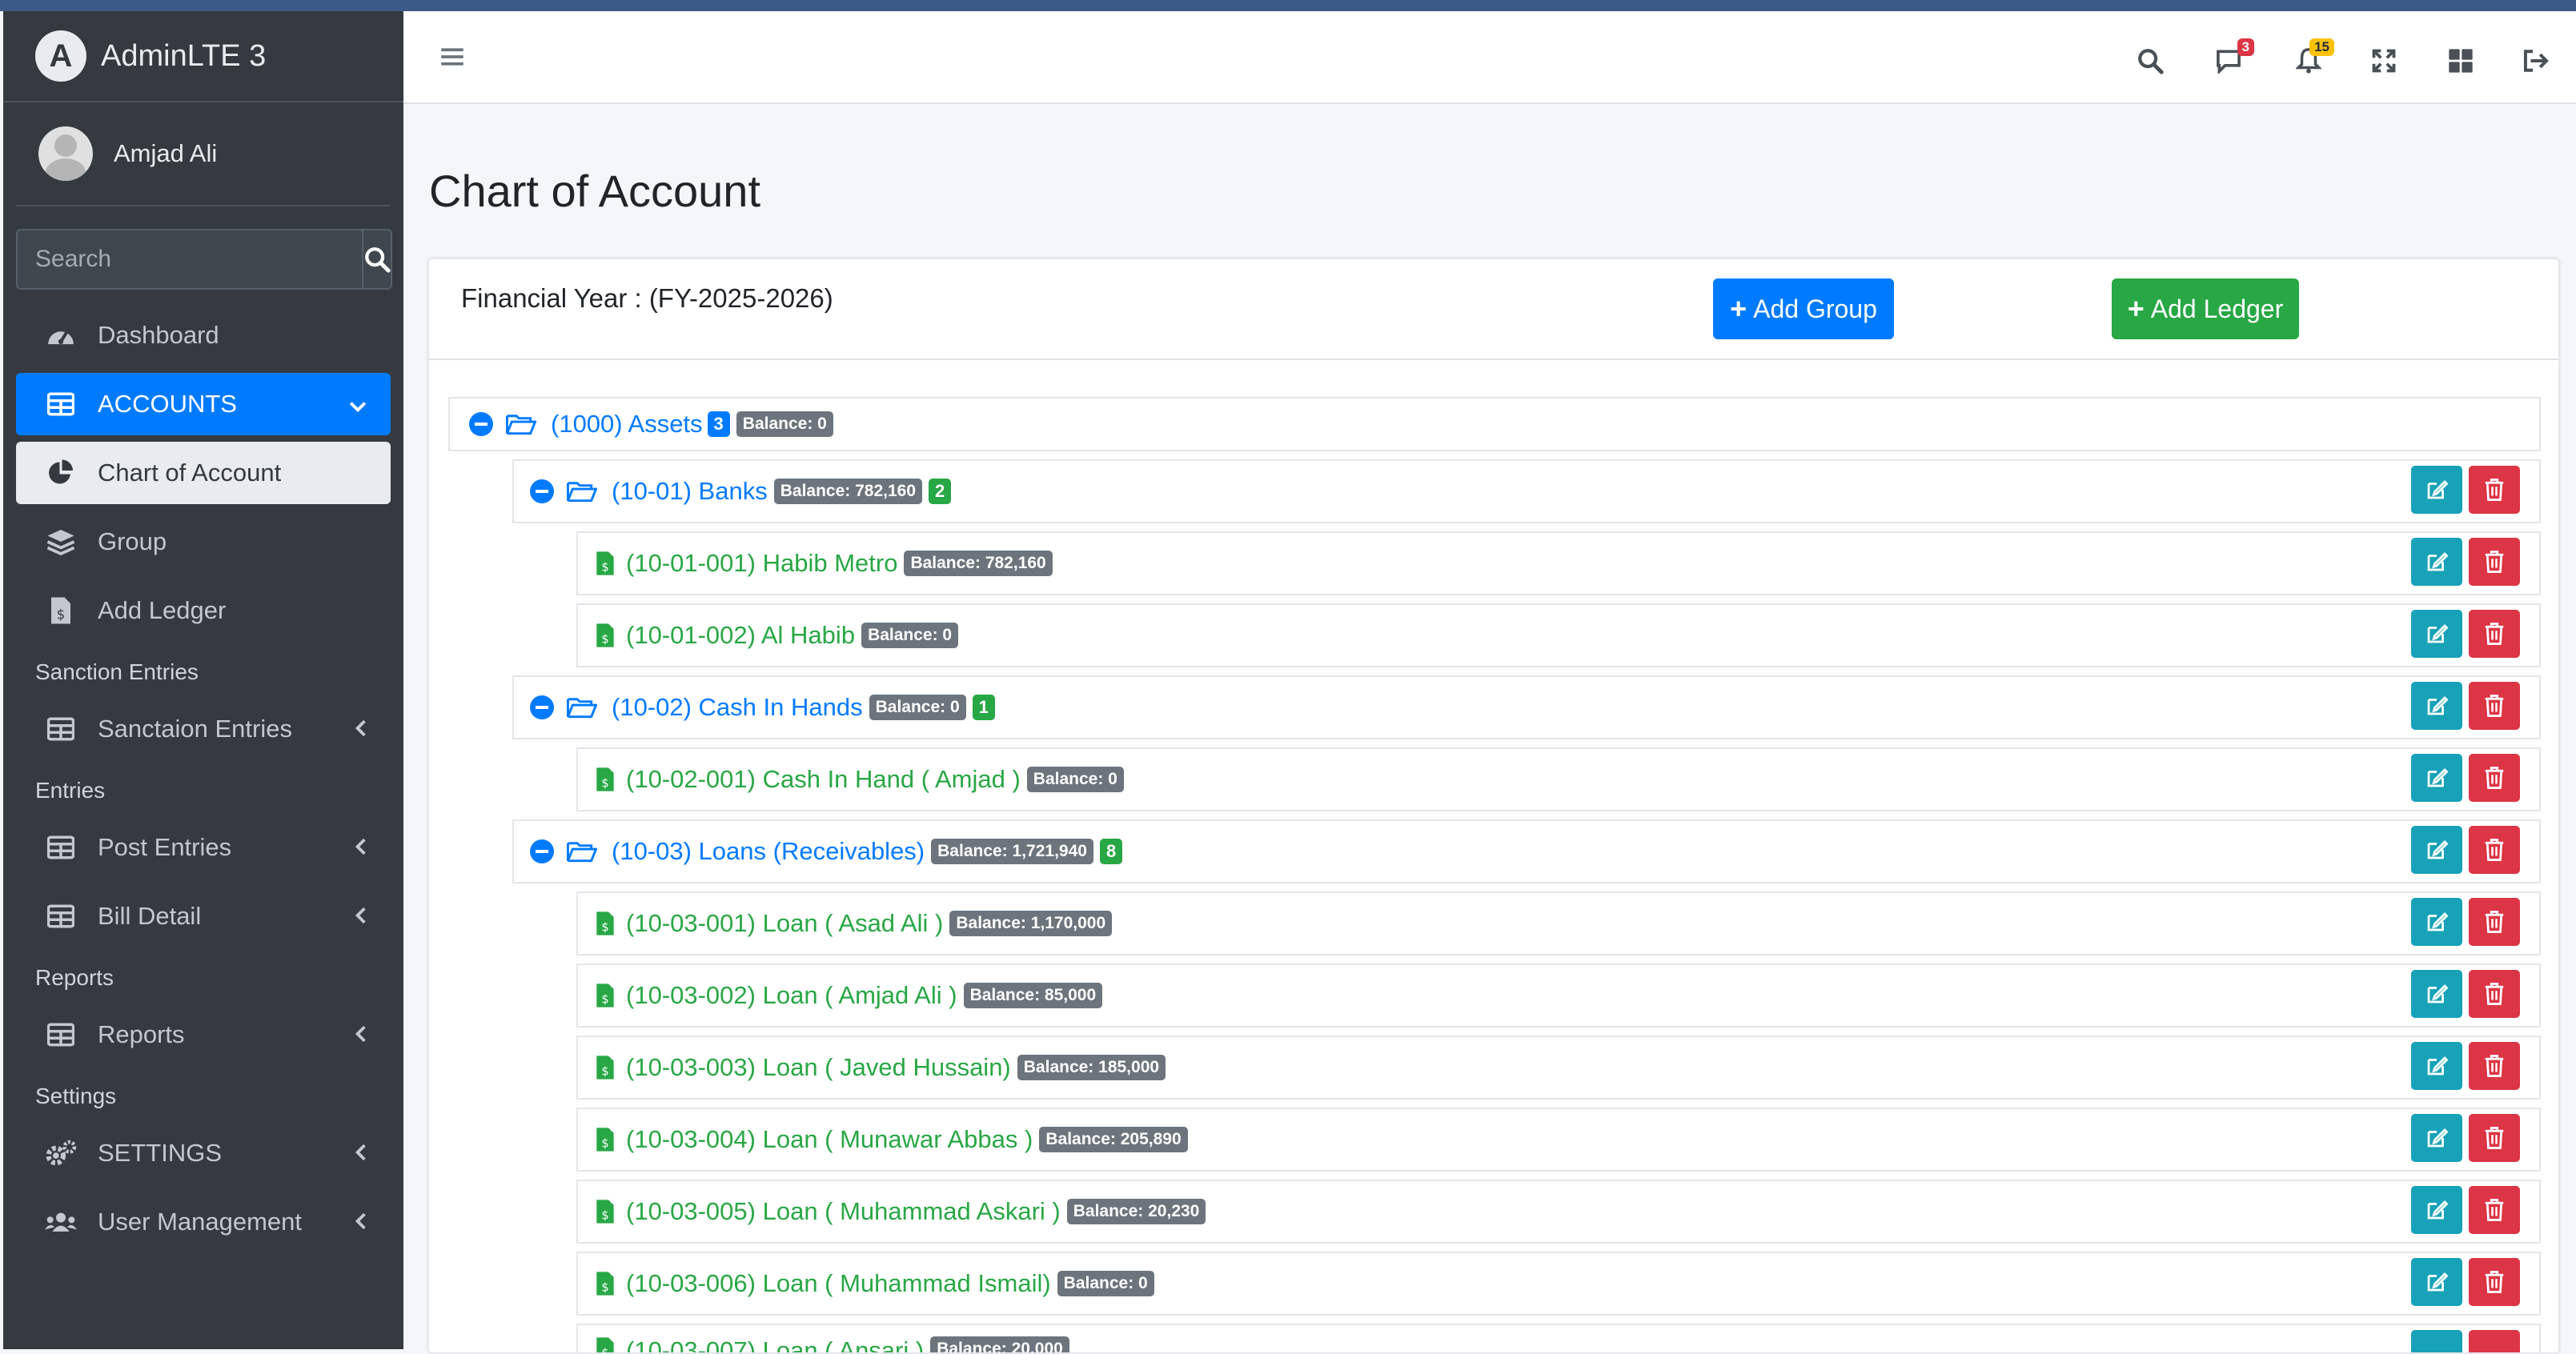  What do you see at coordinates (792, 995) in the screenshot?
I see `ledger-label-link: (10-03-002) Loan ( Amjad Ali )` at bounding box center [792, 995].